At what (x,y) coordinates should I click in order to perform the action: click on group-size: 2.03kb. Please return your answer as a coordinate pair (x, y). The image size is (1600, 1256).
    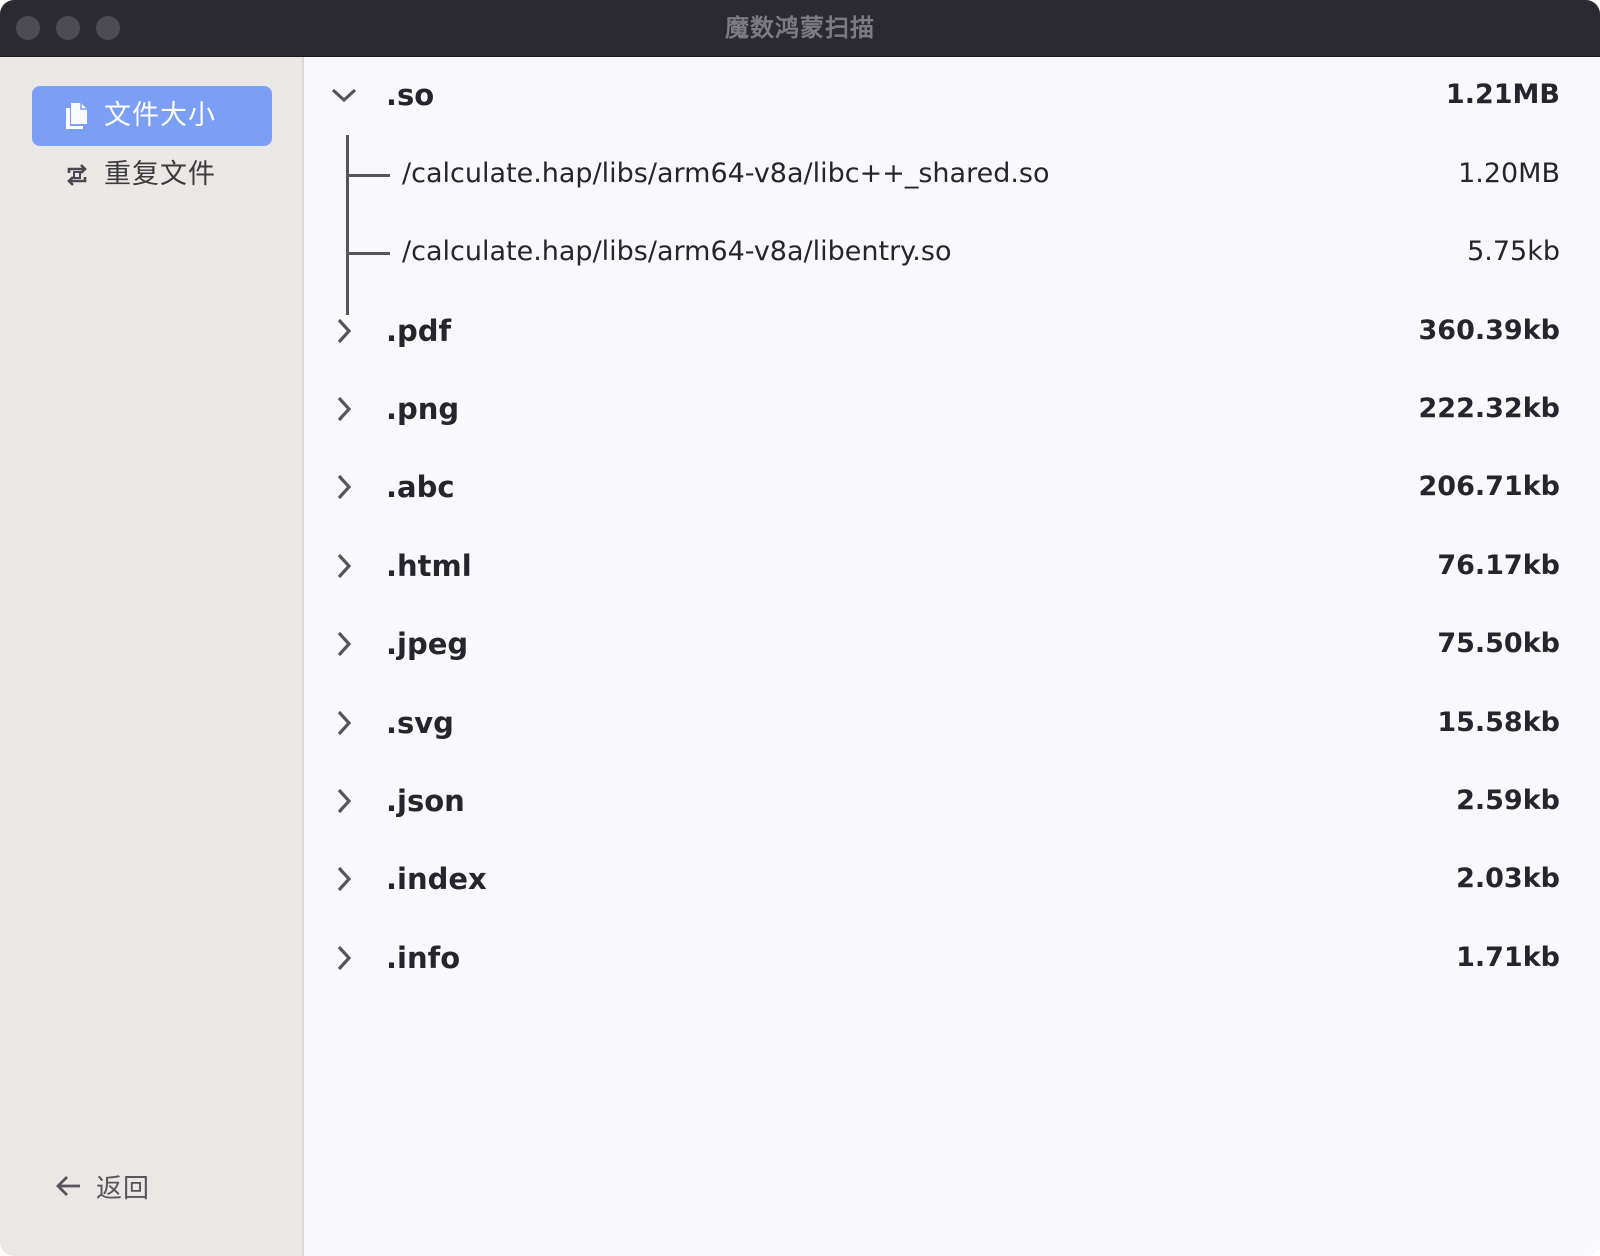
    Looking at the image, I should click on (1508, 878).